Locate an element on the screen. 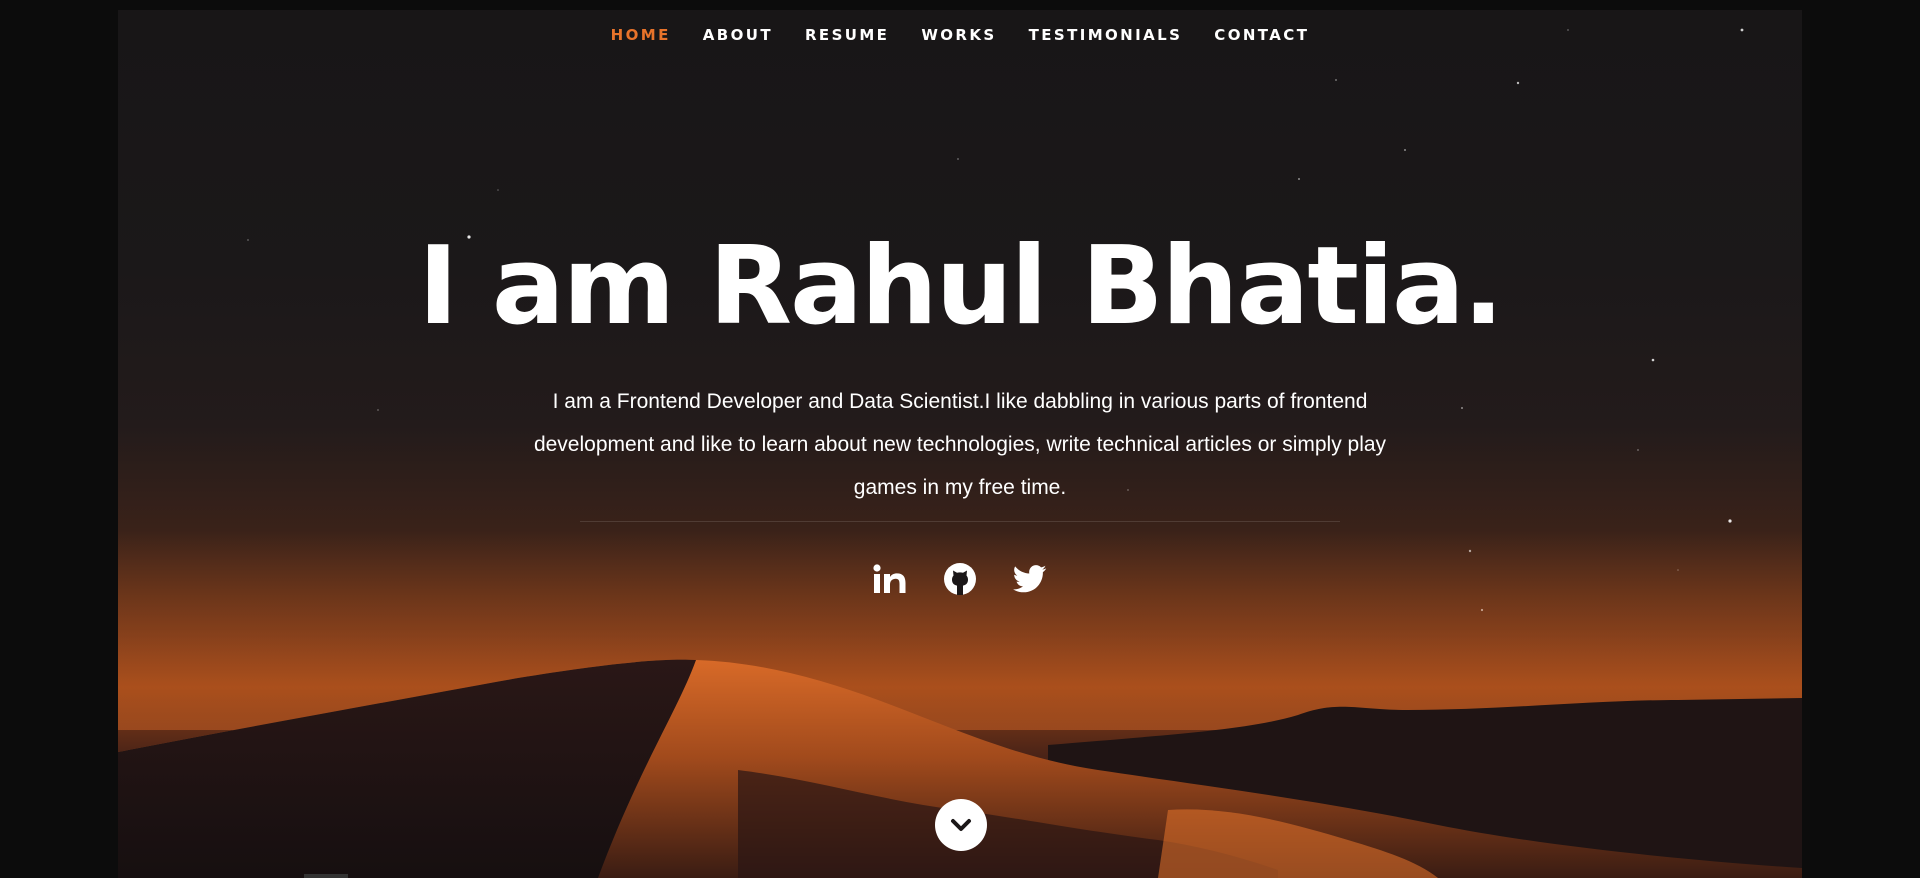 The width and height of the screenshot is (1920, 878). github-icon is located at coordinates (960, 579).